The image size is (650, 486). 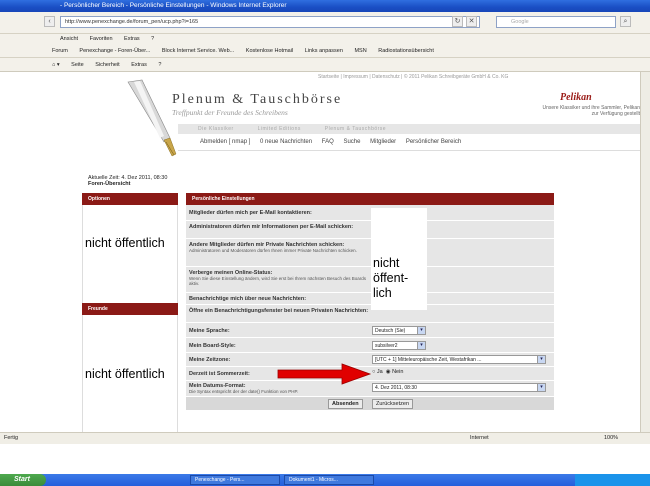 What do you see at coordinates (324, 374) in the screenshot?
I see `red-arrow-icon` at bounding box center [324, 374].